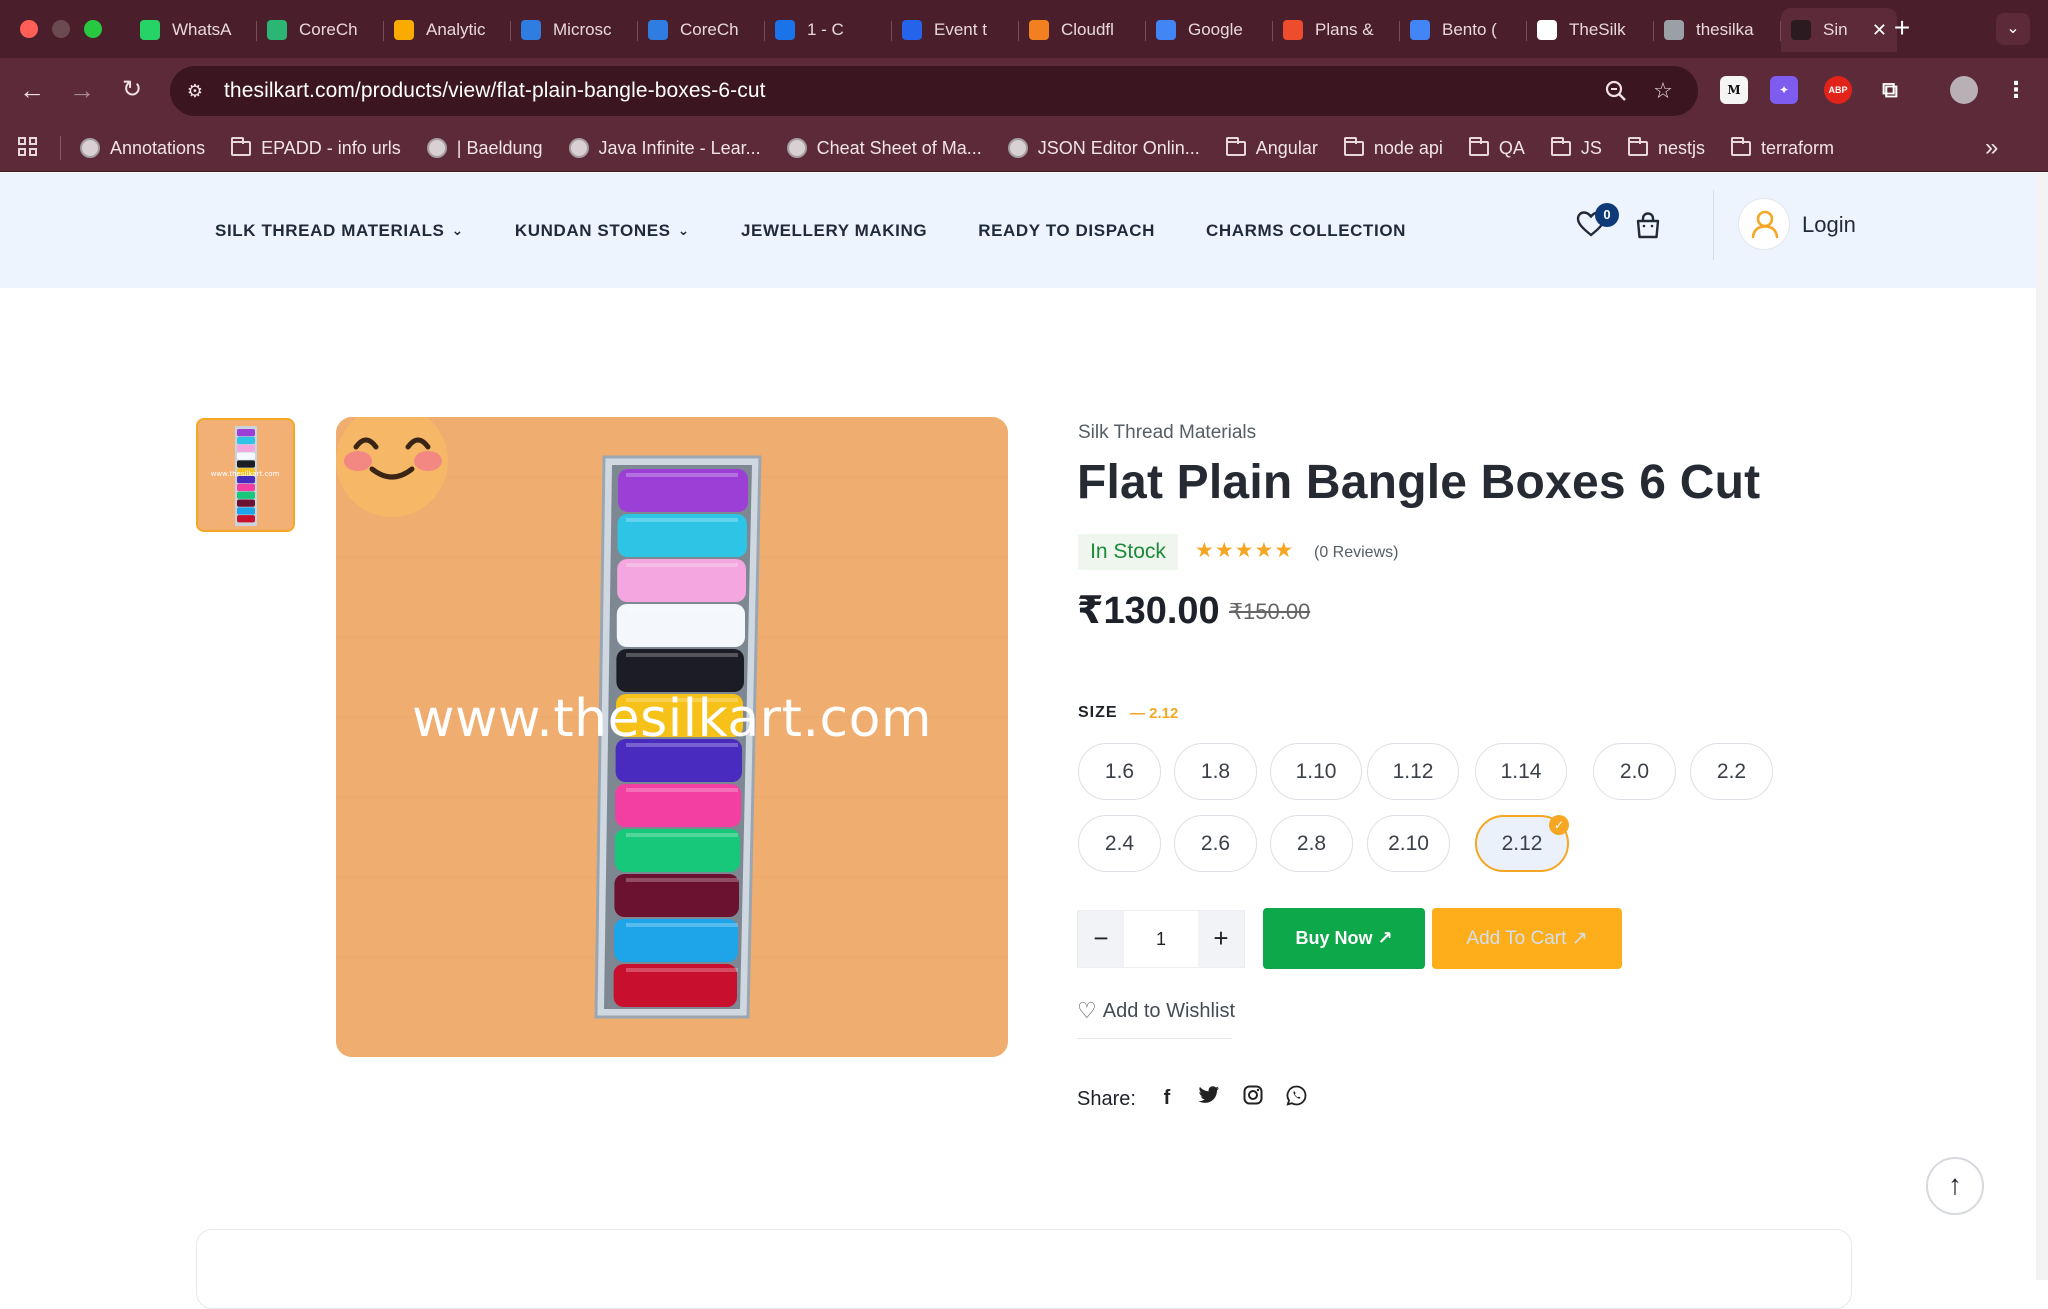  I want to click on nav-item: CHARMS COLLECTION, so click(1306, 231).